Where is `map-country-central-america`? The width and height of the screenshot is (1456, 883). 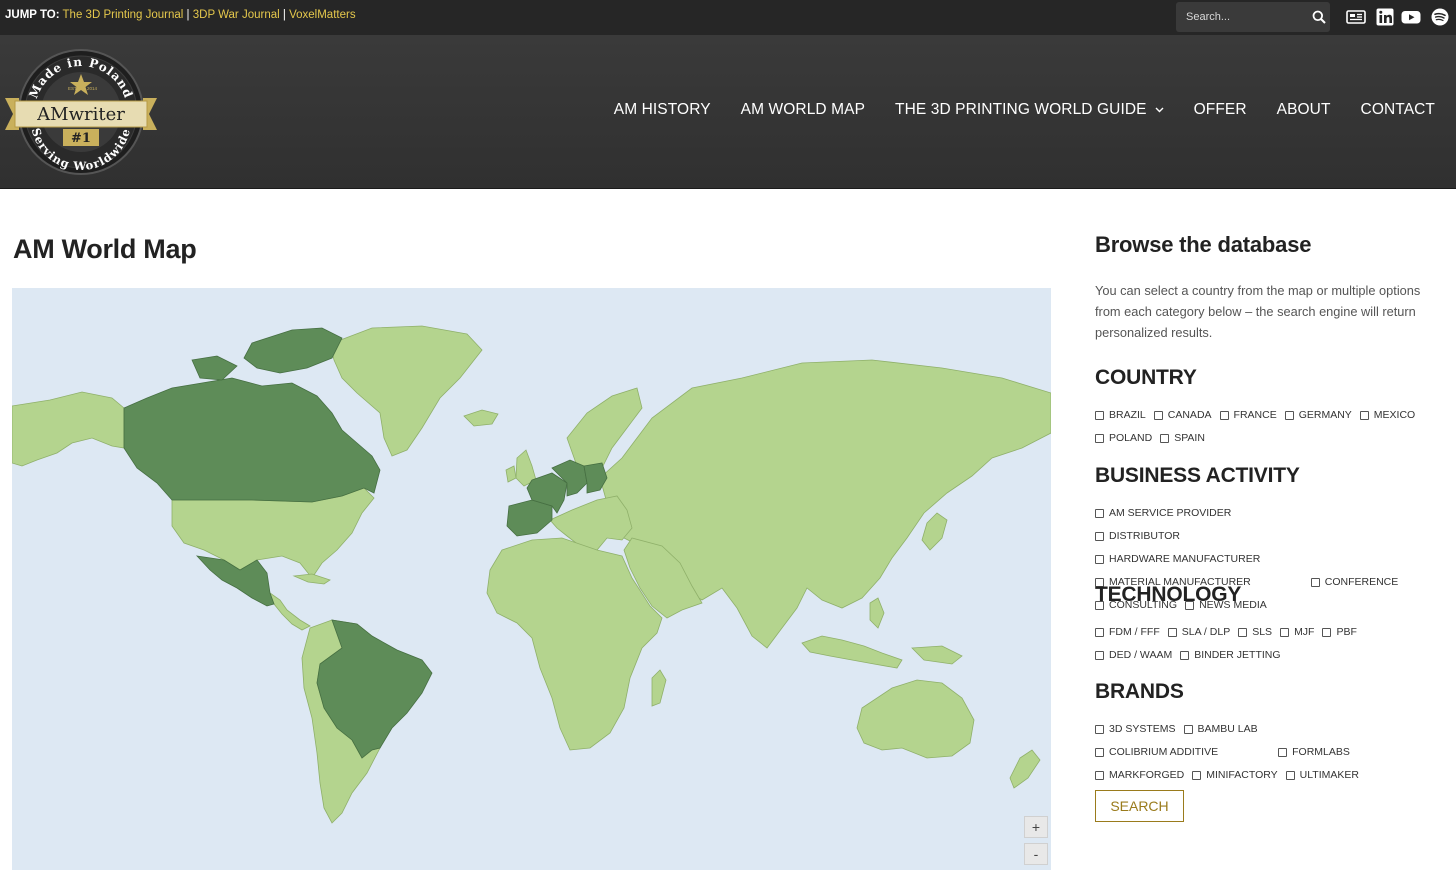 map-country-central-america is located at coordinates (290, 611).